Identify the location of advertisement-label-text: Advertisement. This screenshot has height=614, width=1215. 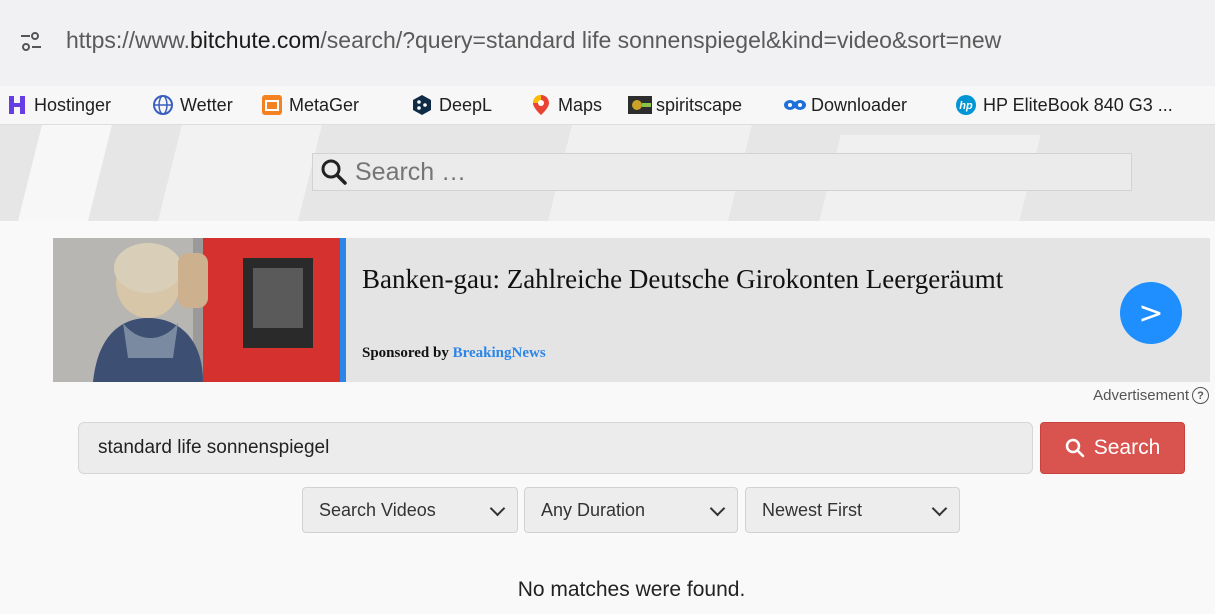
(1141, 395).